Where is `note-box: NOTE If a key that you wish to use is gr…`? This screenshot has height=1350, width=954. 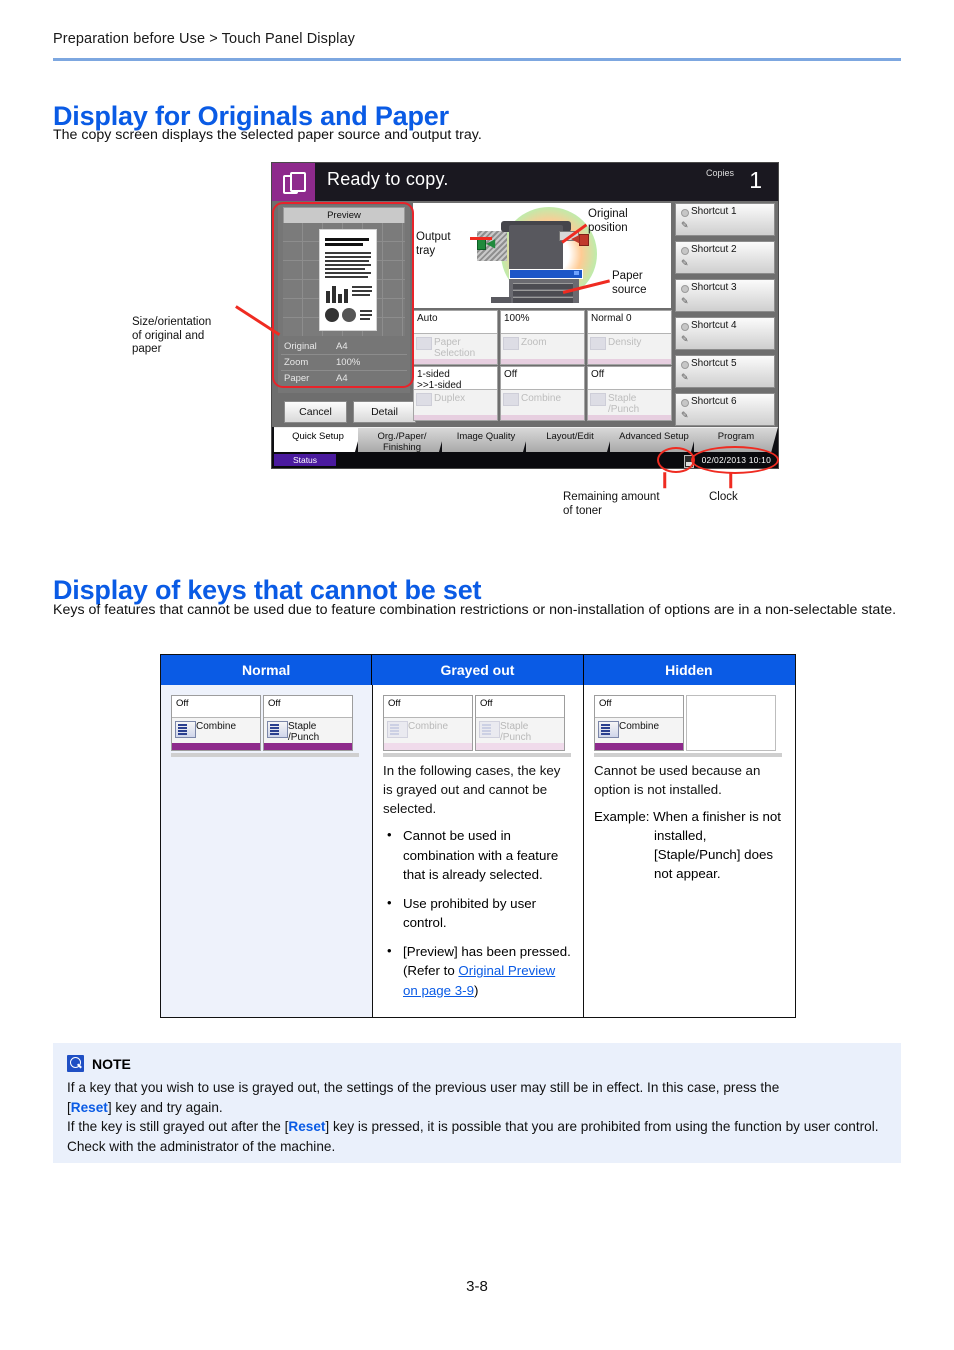 note-box: NOTE If a key that you wish to use is gr… is located at coordinates (477, 1103).